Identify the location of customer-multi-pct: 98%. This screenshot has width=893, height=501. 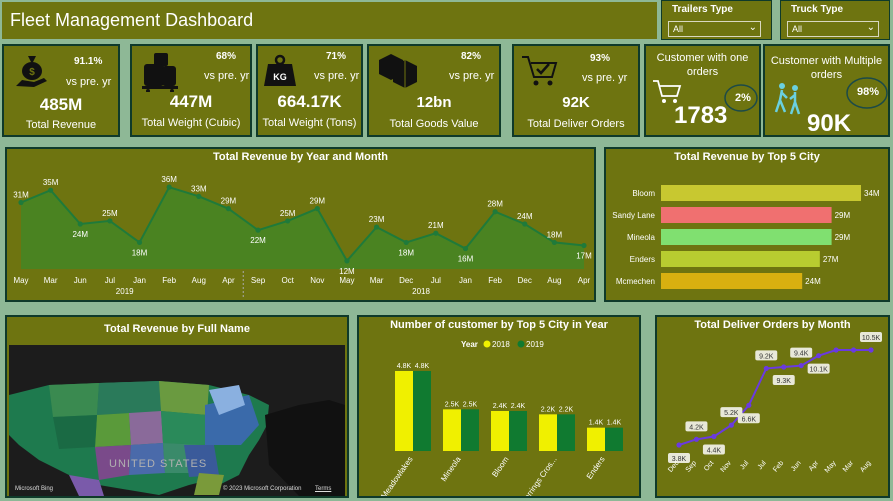
(868, 92).